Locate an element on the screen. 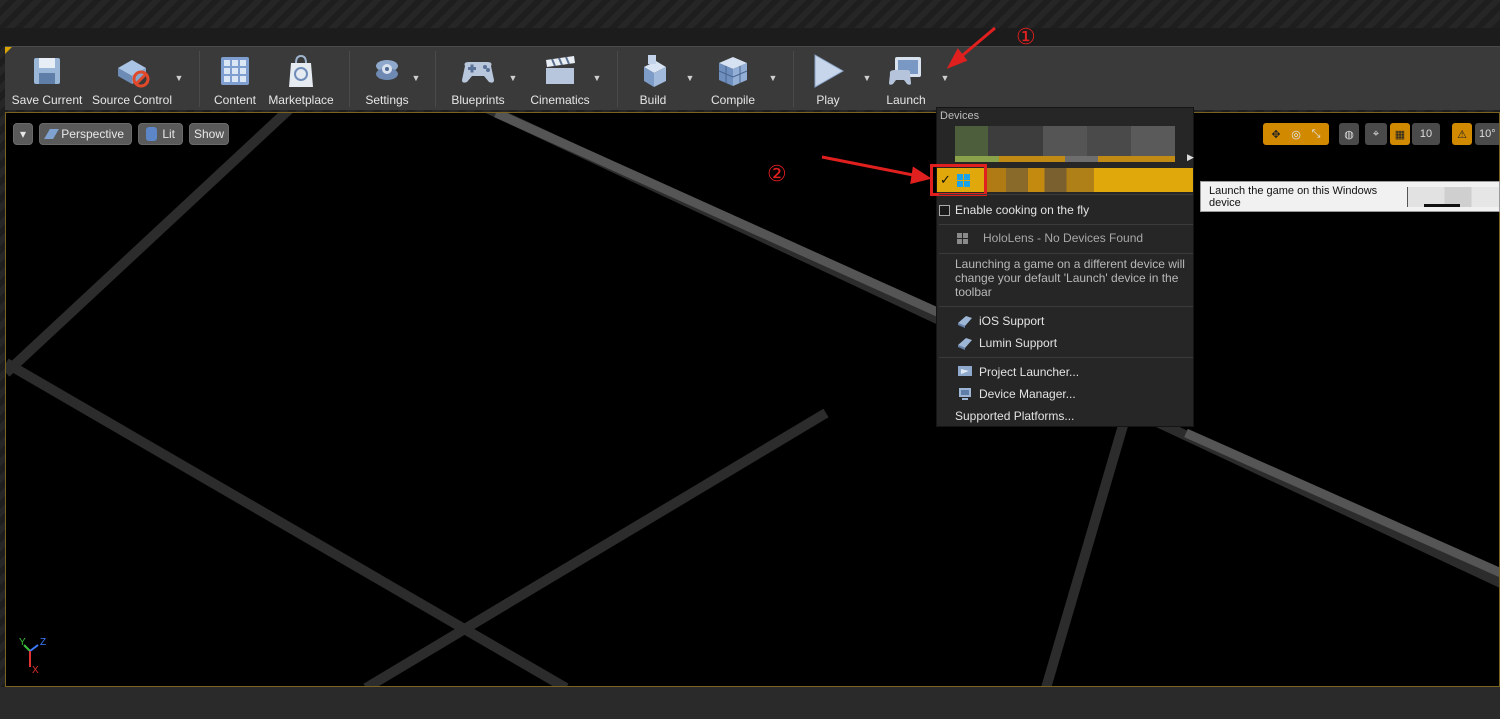 This screenshot has width=1500, height=719. viewport-options-button: ▾ is located at coordinates (23, 134).